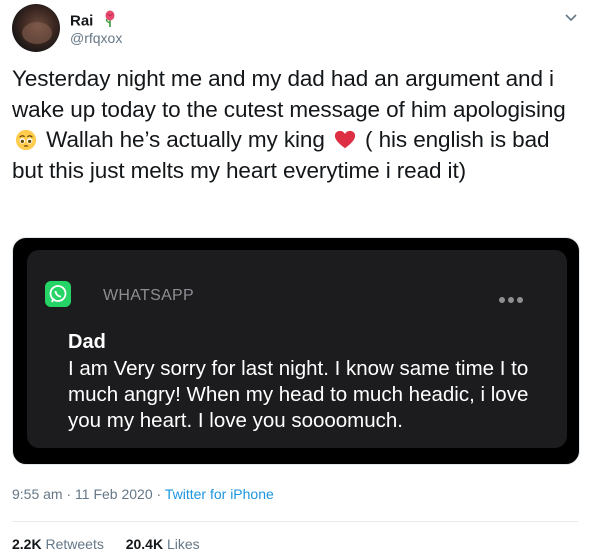 Image resolution: width=589 pixels, height=559 pixels. I want to click on author-handle: @rfqxox, so click(96, 38).